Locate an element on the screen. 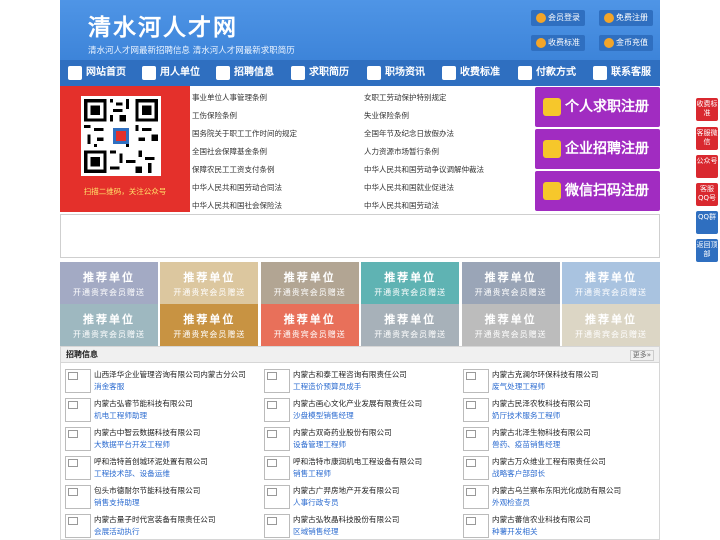  law-link: 人力资源市场暂行条例 is located at coordinates (401, 151).